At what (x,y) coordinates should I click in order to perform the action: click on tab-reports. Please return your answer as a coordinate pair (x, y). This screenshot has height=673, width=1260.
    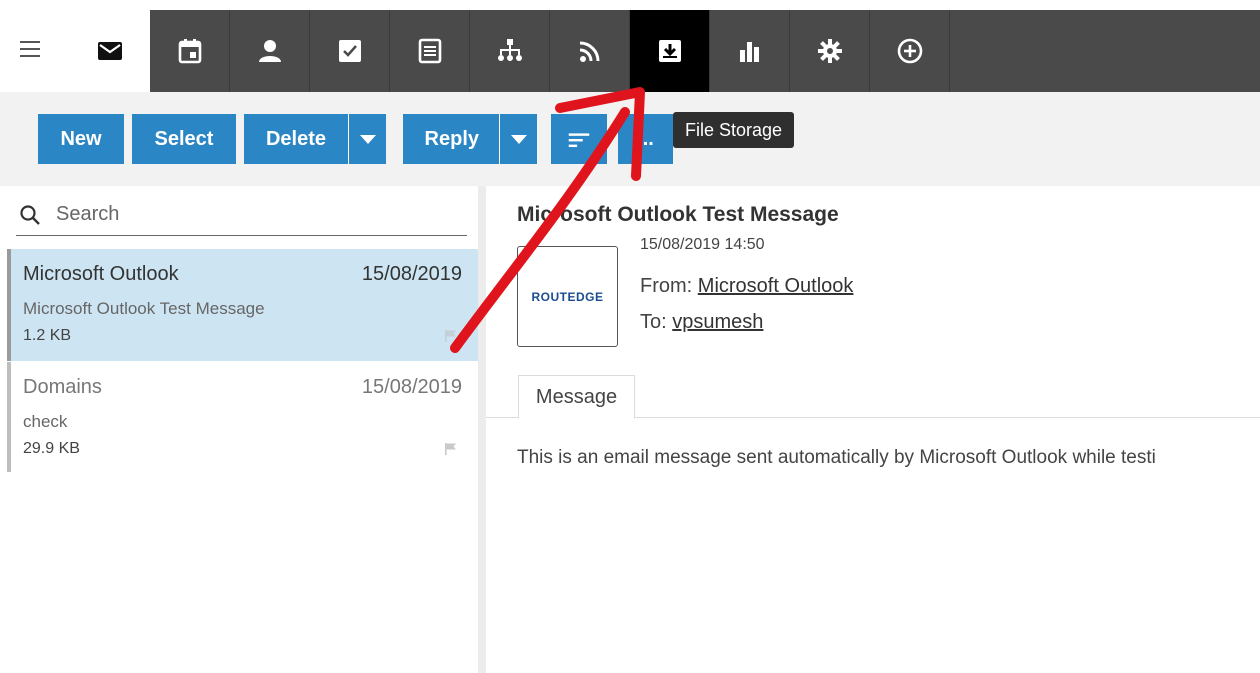
    Looking at the image, I should click on (750, 51).